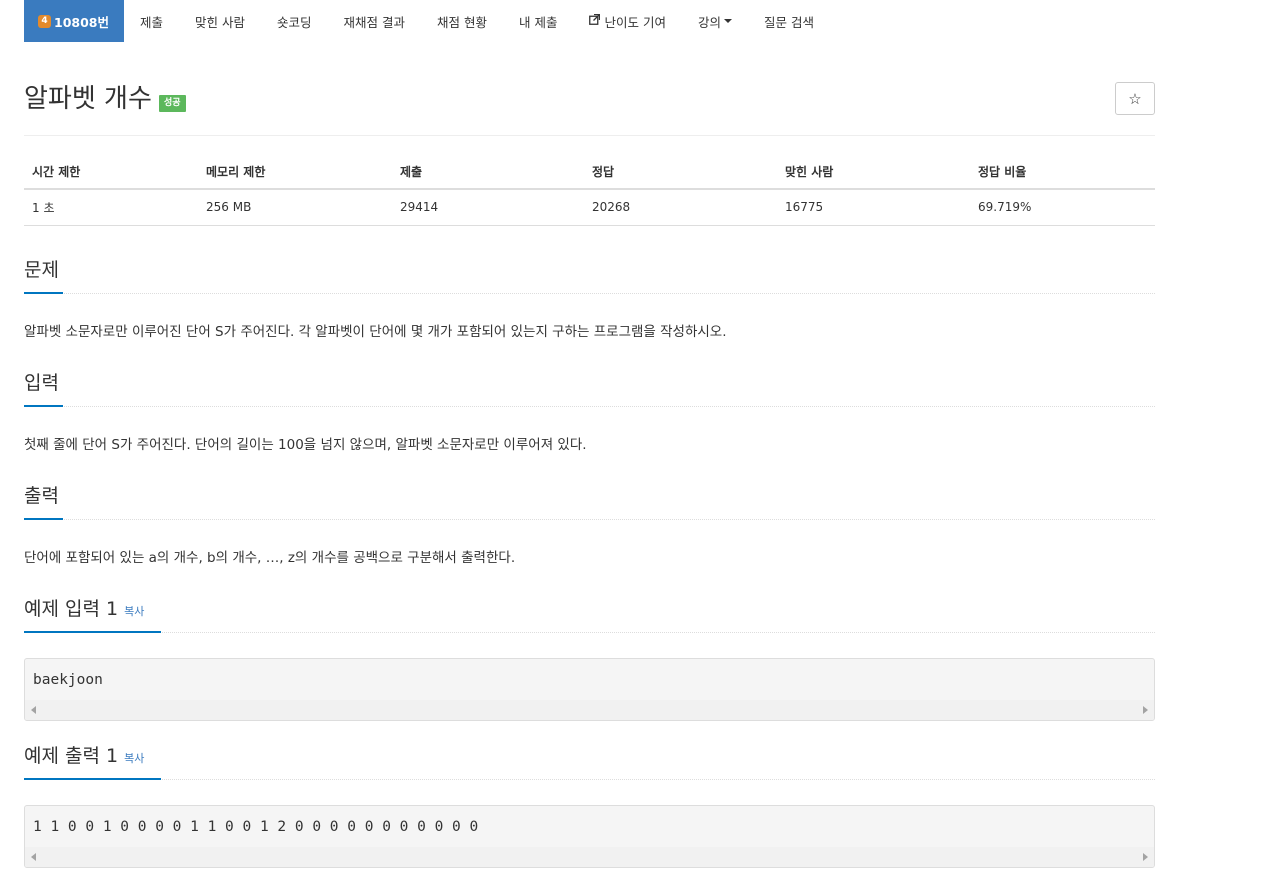 This screenshot has width=1280, height=875. What do you see at coordinates (680, 207) in the screenshot?
I see `accepted-value: 20268` at bounding box center [680, 207].